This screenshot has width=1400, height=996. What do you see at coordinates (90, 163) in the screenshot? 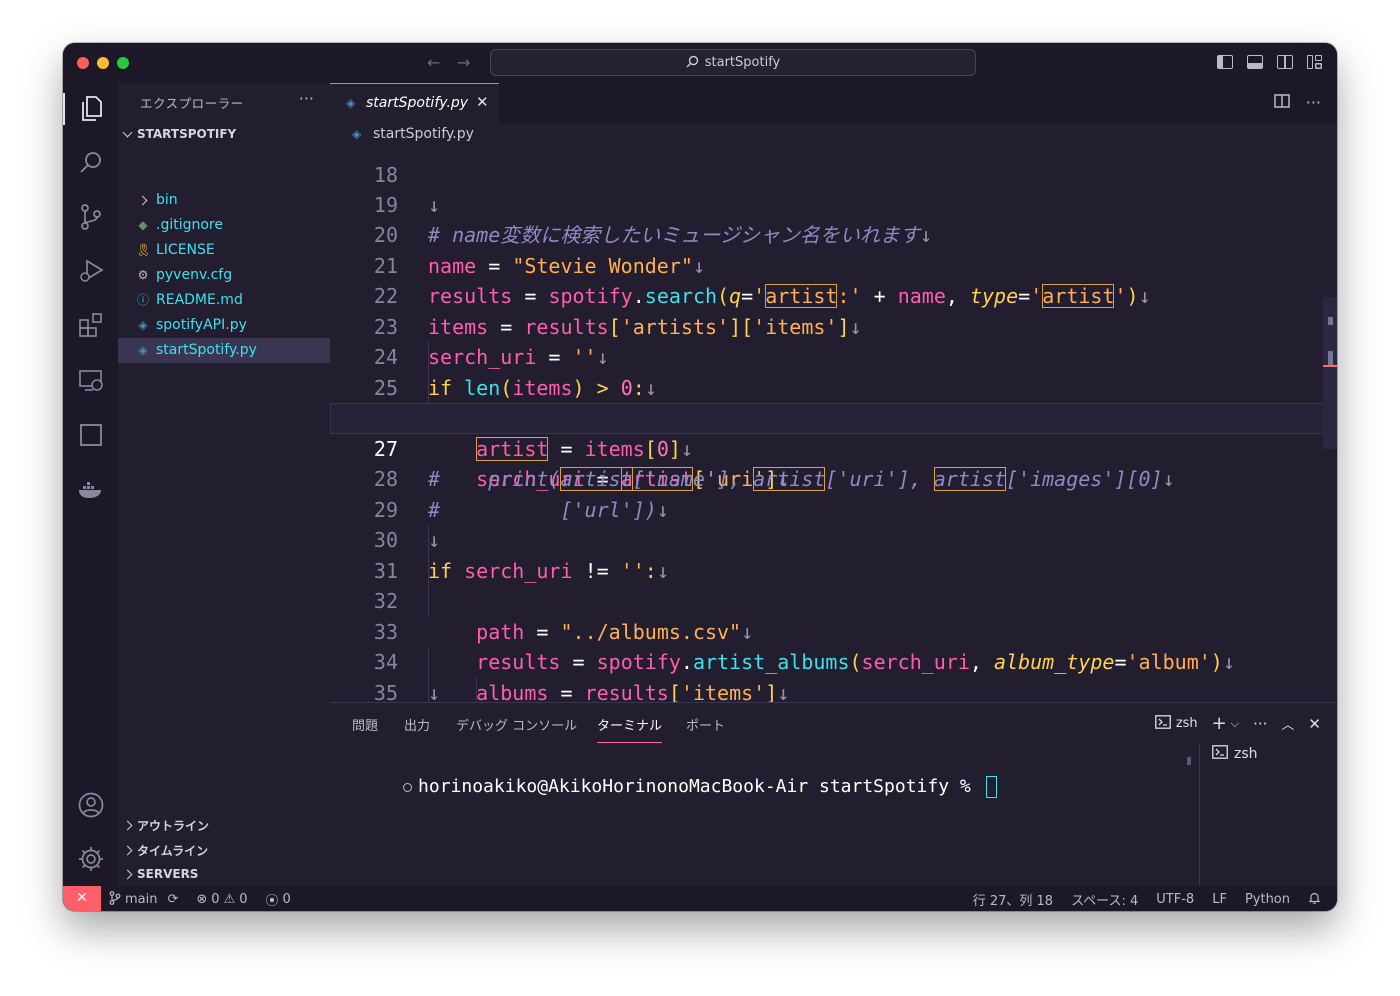
I see `search-sidebar-icon` at bounding box center [90, 163].